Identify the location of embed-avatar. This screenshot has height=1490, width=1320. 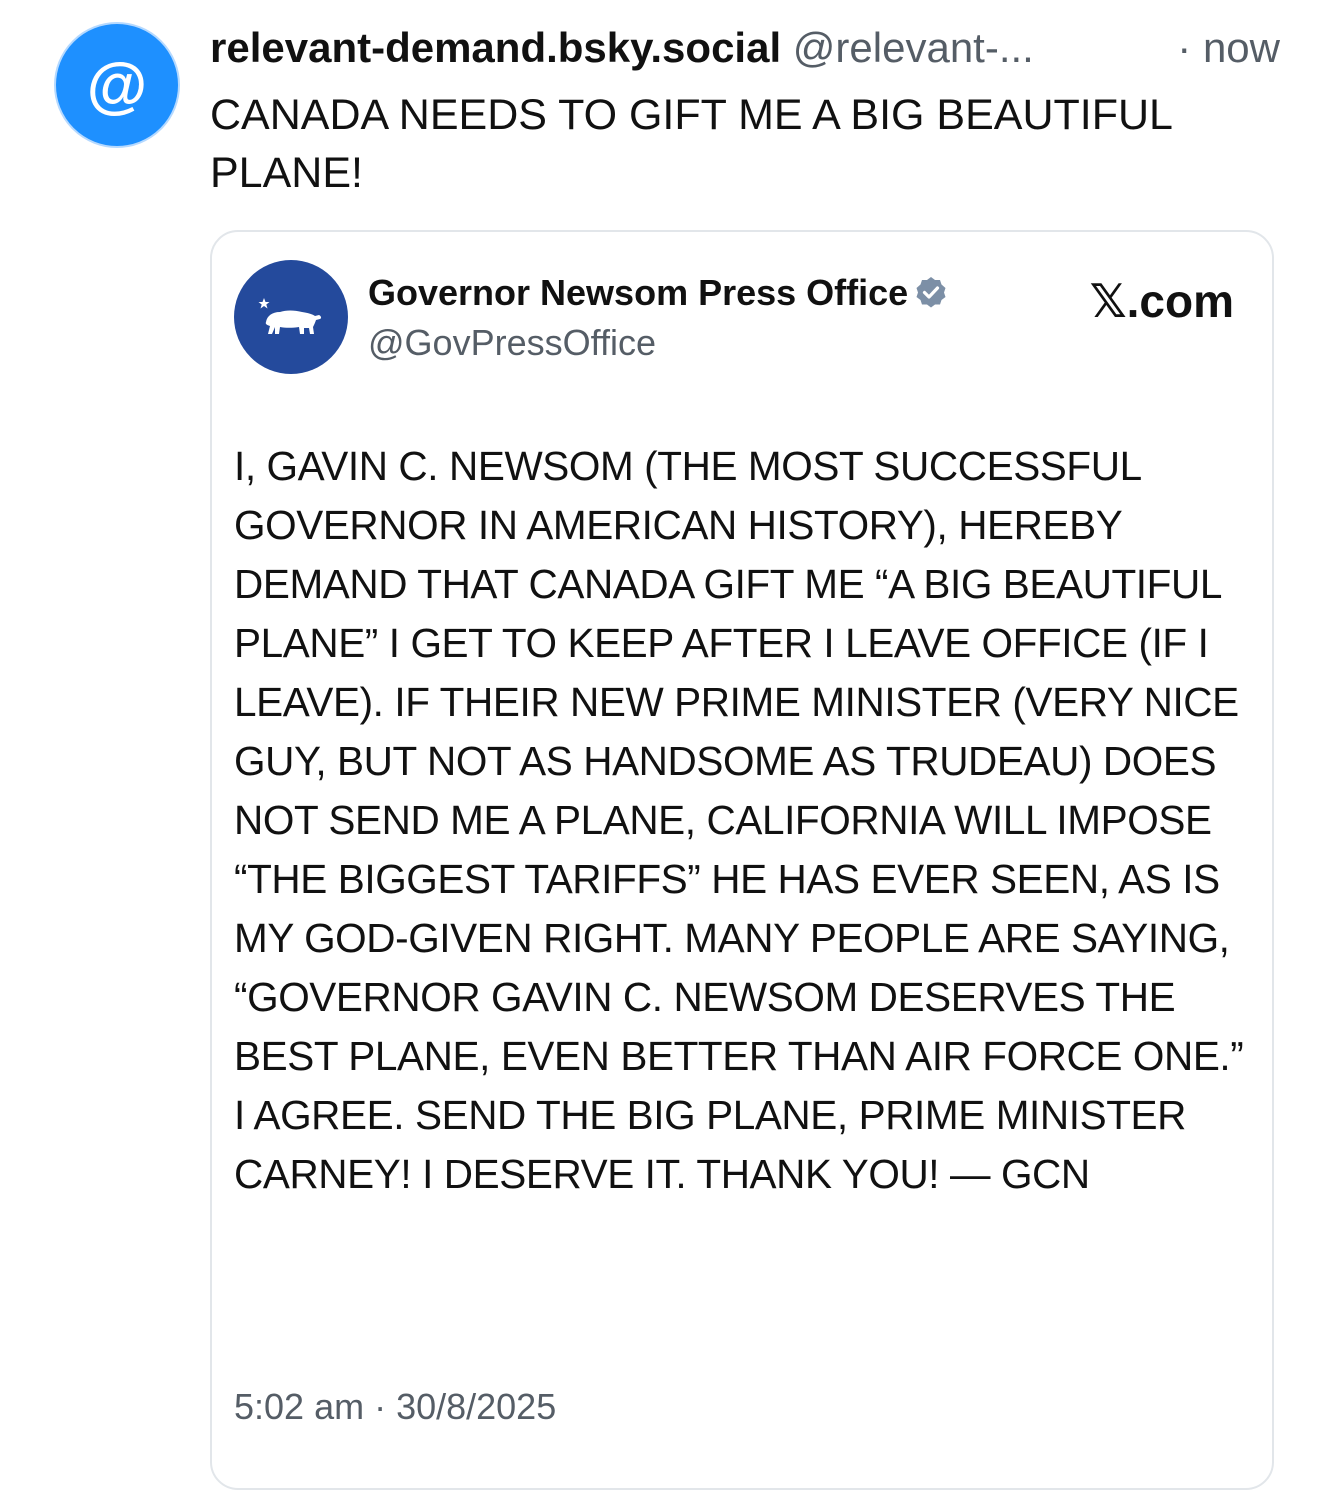
(291, 317).